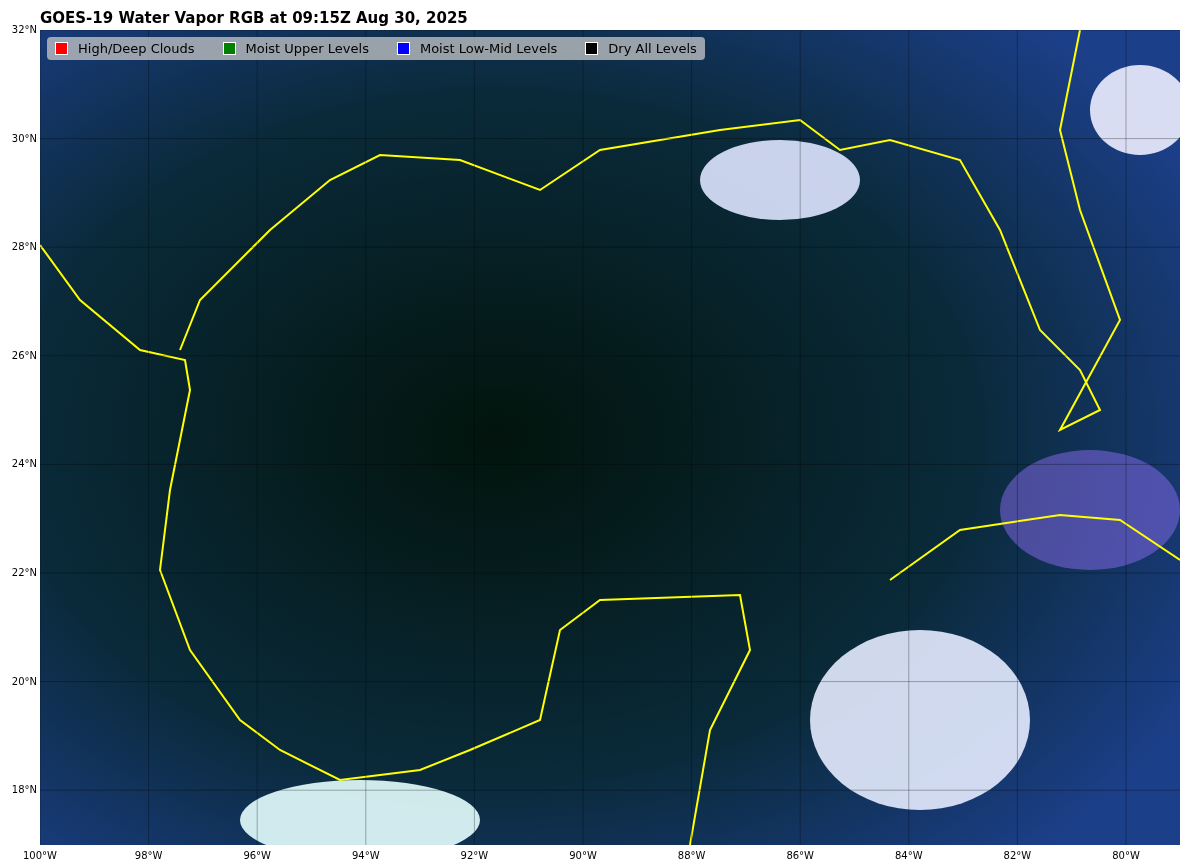 The width and height of the screenshot is (1200, 867). What do you see at coordinates (307, 48) in the screenshot?
I see `legend-label: Moist Upper Levels` at bounding box center [307, 48].